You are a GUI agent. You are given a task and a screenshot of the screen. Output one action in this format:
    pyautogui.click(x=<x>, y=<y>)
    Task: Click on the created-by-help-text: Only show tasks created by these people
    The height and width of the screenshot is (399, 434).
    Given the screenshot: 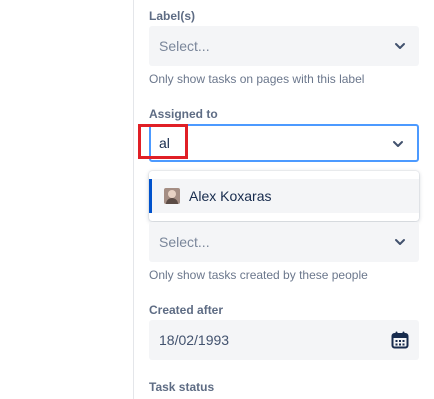 What is the action you would take?
    pyautogui.click(x=258, y=275)
    